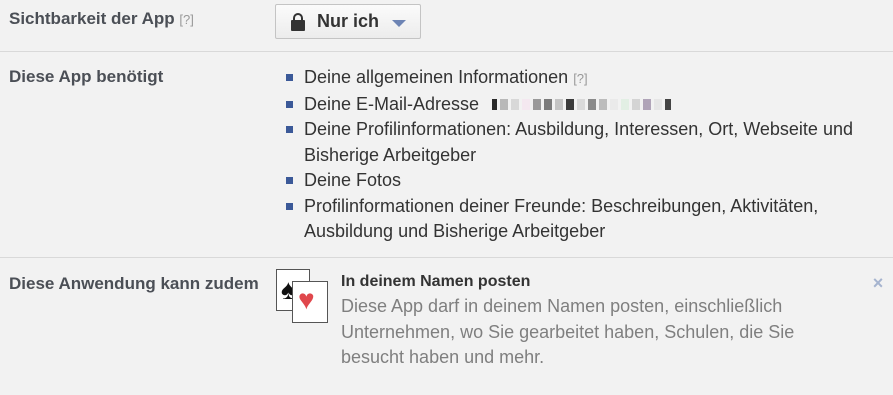 The height and width of the screenshot is (395, 893). What do you see at coordinates (134, 283) in the screenshot?
I see `also-label: Diese Anwendung kann zudem` at bounding box center [134, 283].